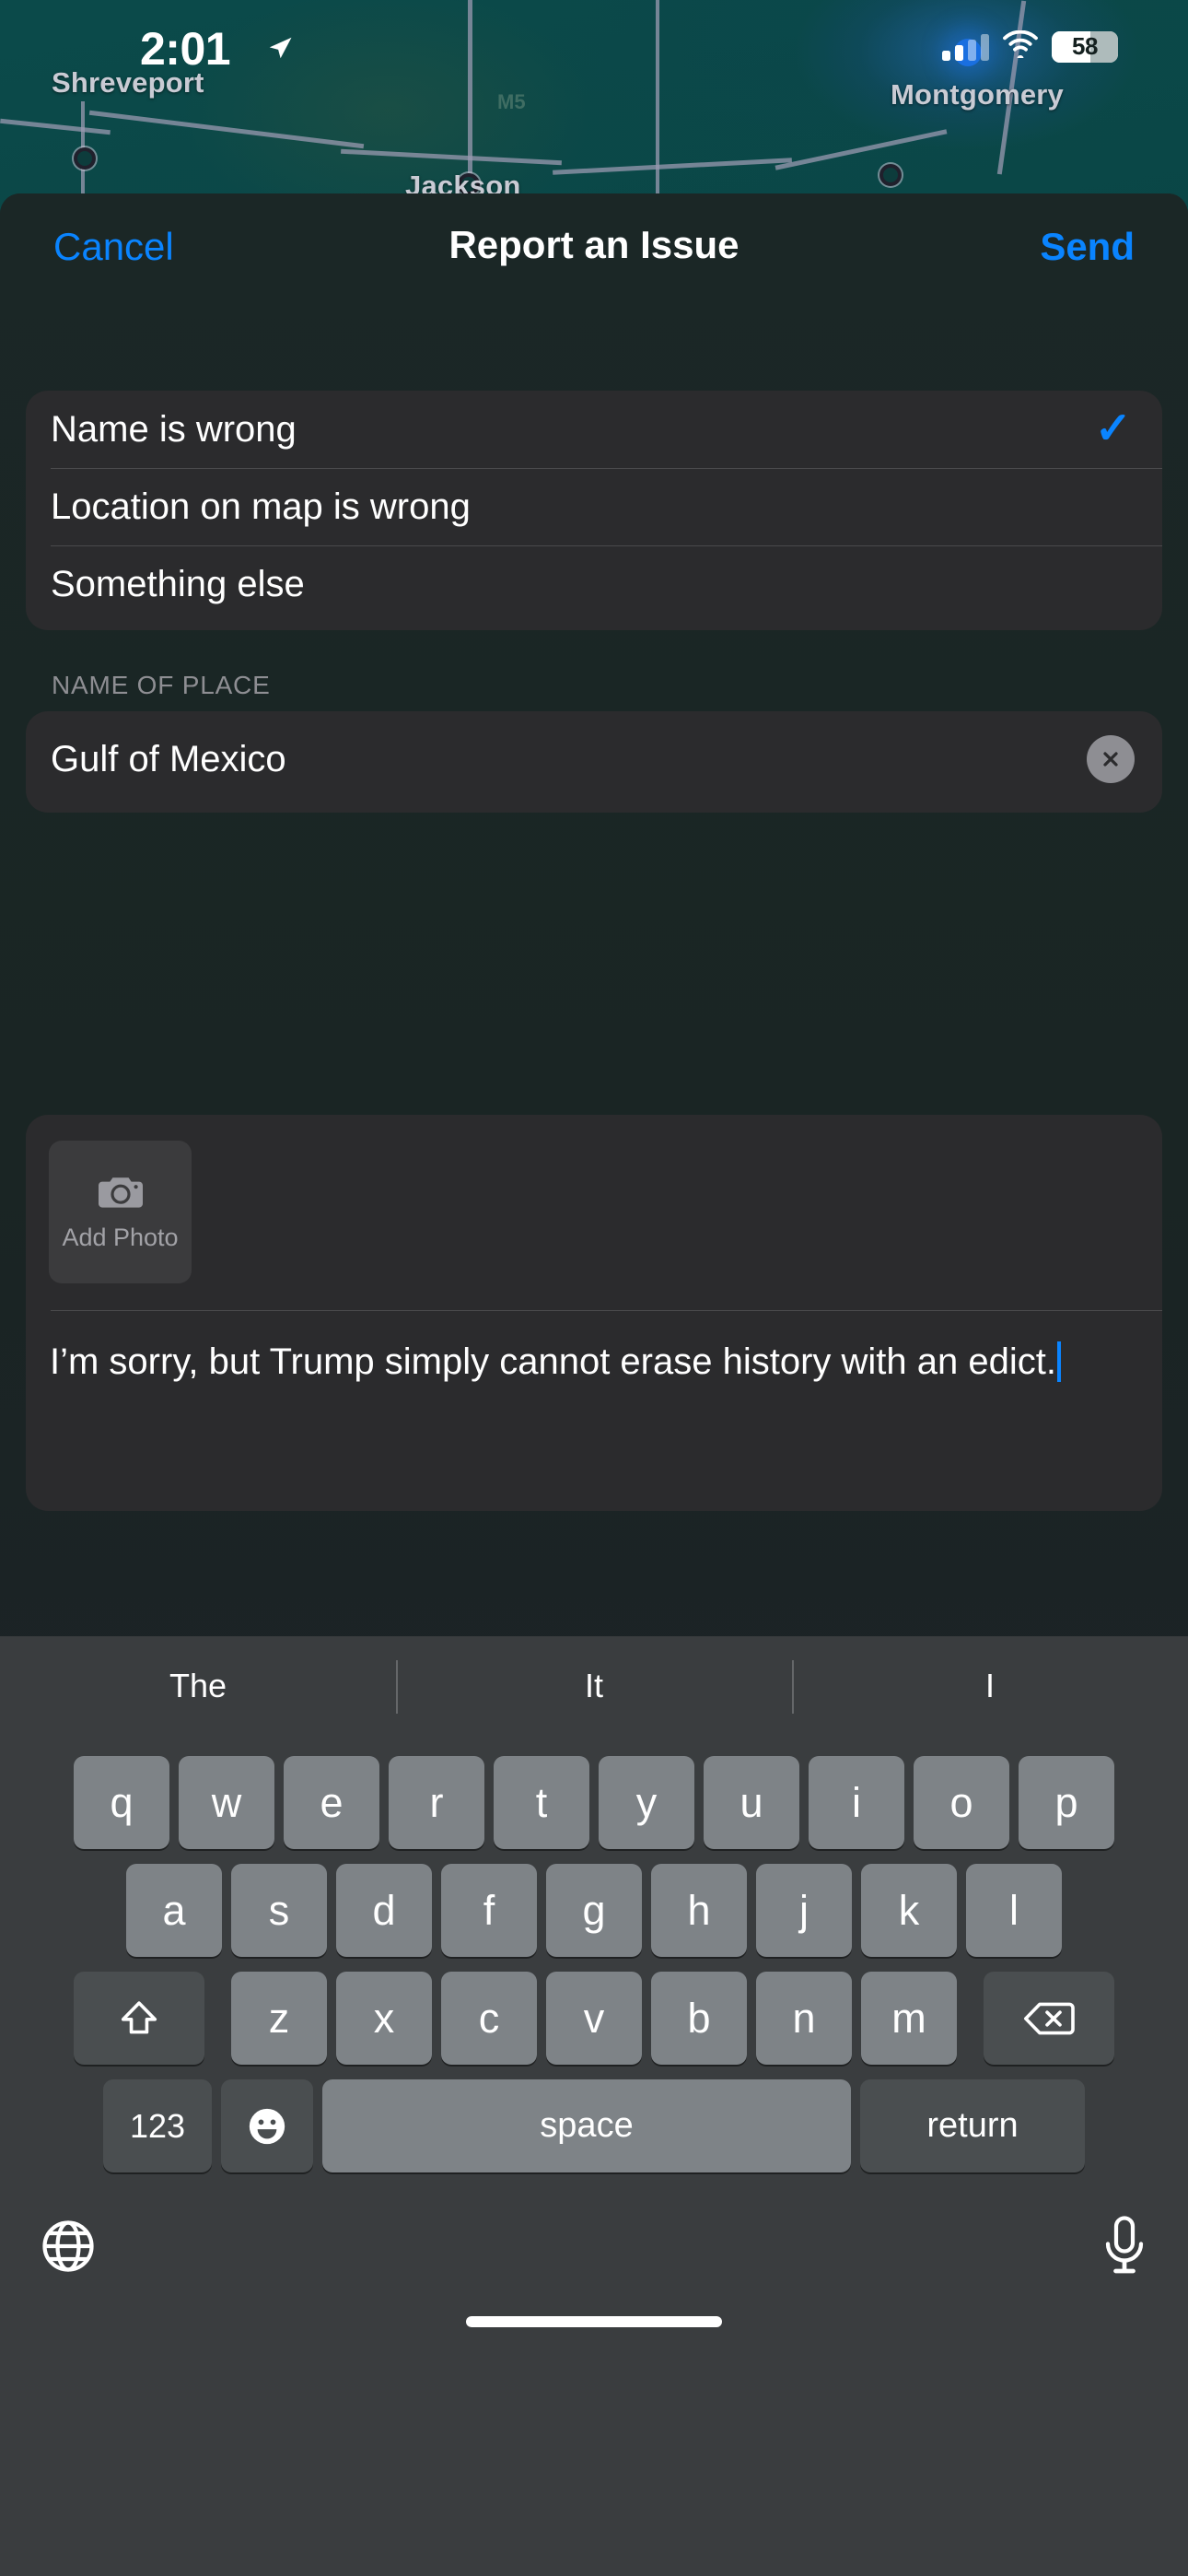 The image size is (1188, 2576). What do you see at coordinates (699, 1910) in the screenshot?
I see `key-h: h` at bounding box center [699, 1910].